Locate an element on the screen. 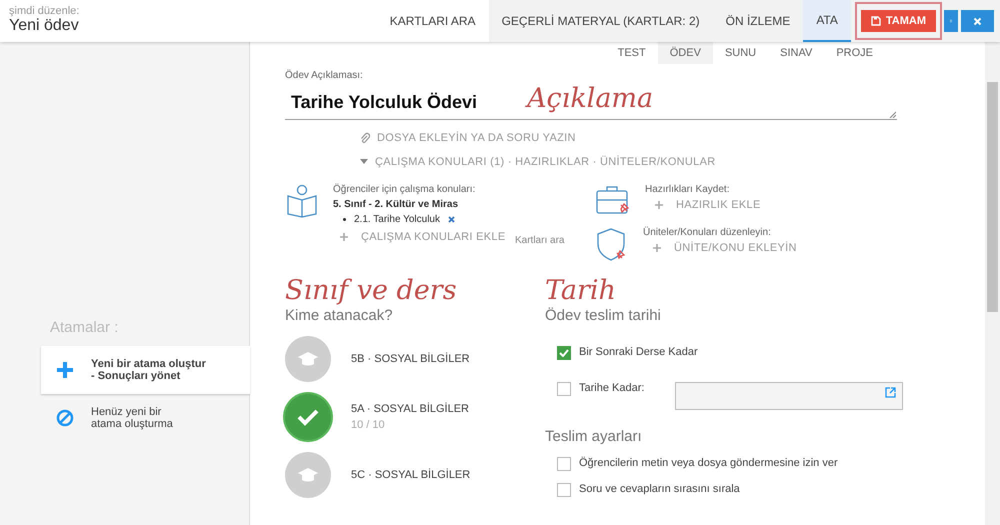 The width and height of the screenshot is (1000, 525). class-name: 5C · SOSYAL BİLGİLER is located at coordinates (410, 475).